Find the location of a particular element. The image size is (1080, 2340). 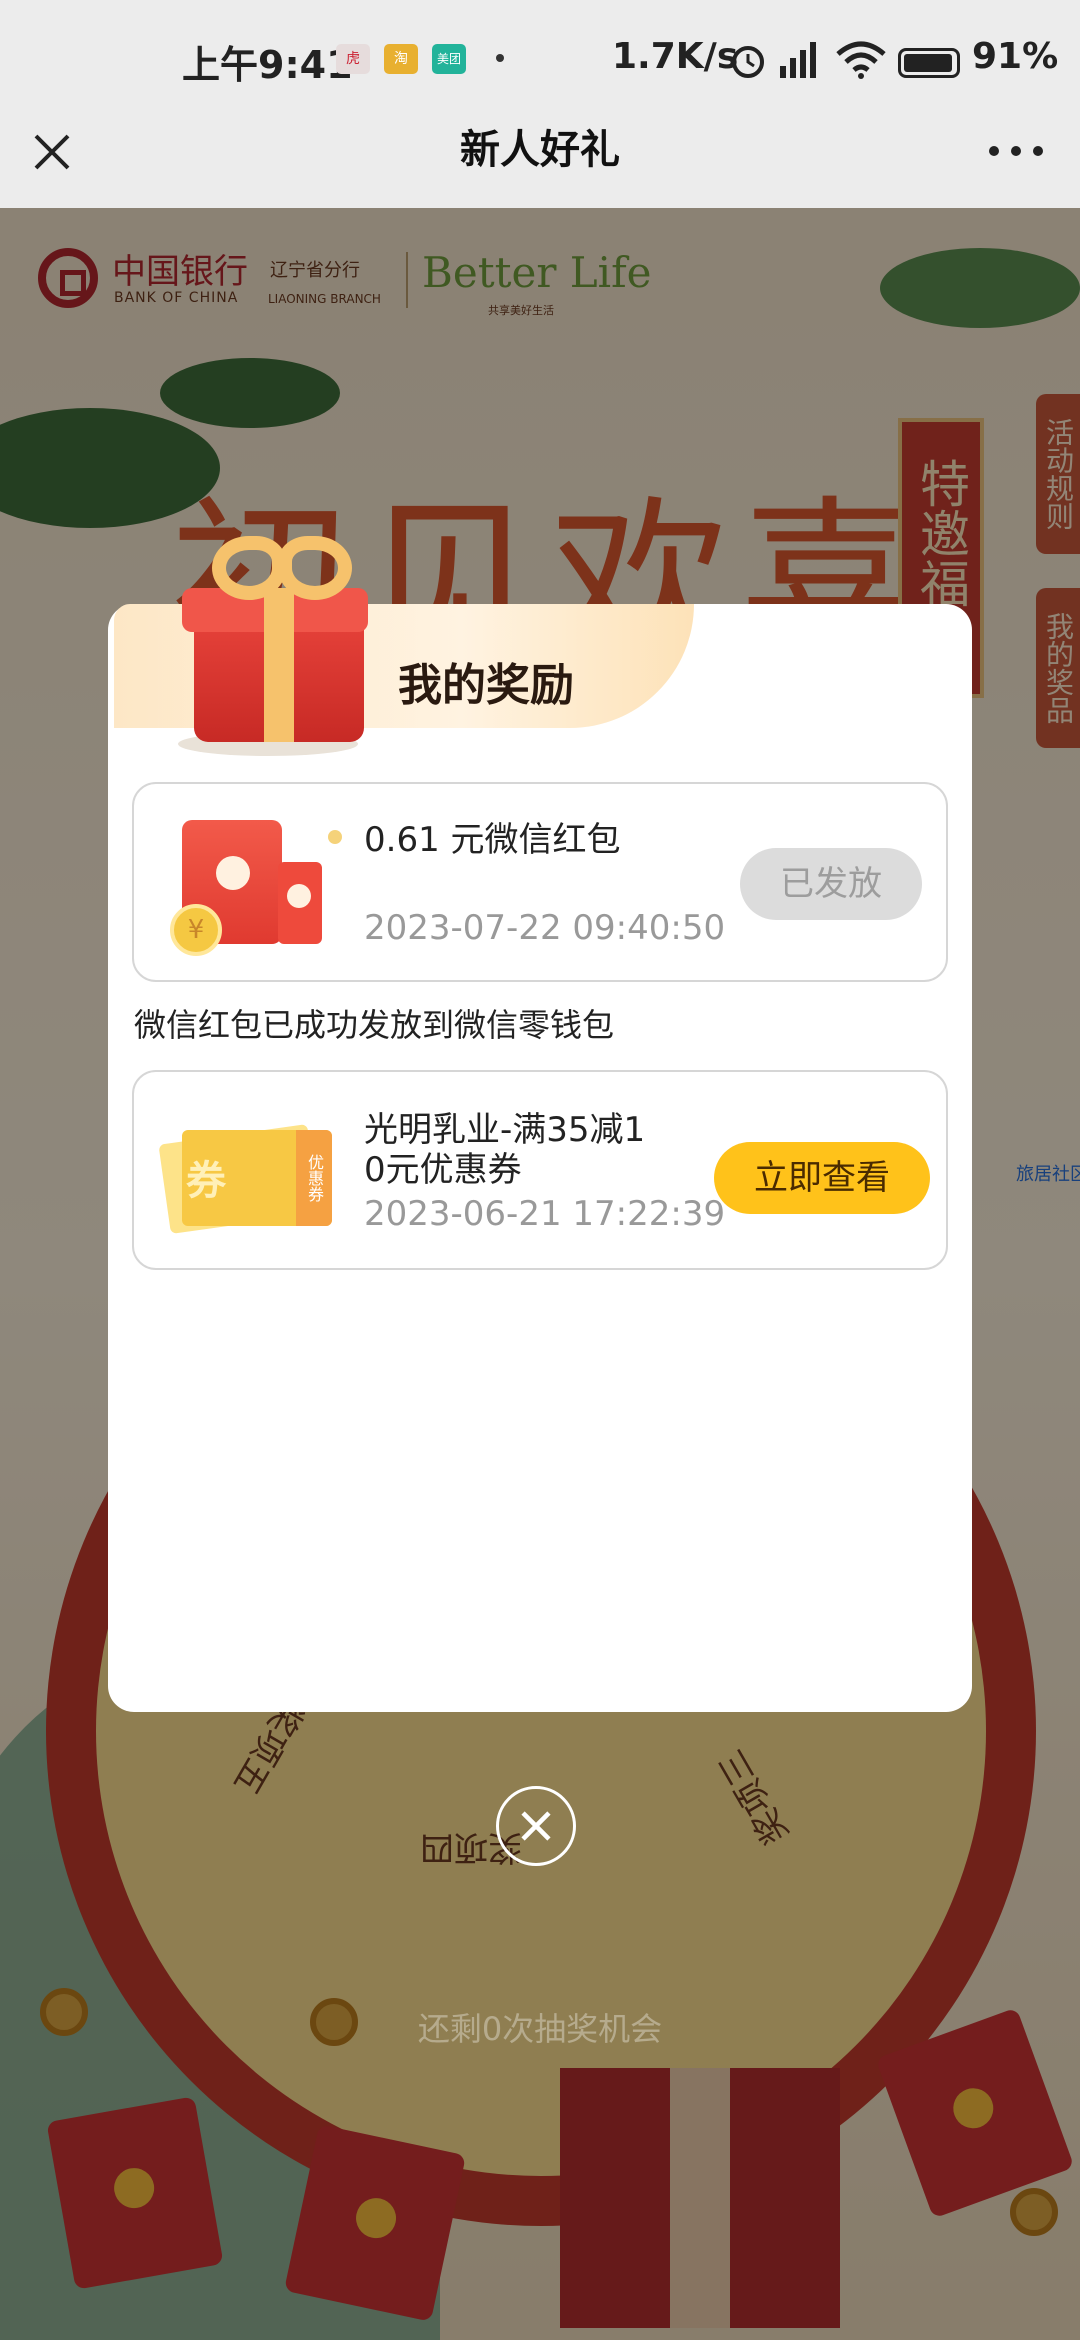

dialog-close-icon is located at coordinates (536, 1826).